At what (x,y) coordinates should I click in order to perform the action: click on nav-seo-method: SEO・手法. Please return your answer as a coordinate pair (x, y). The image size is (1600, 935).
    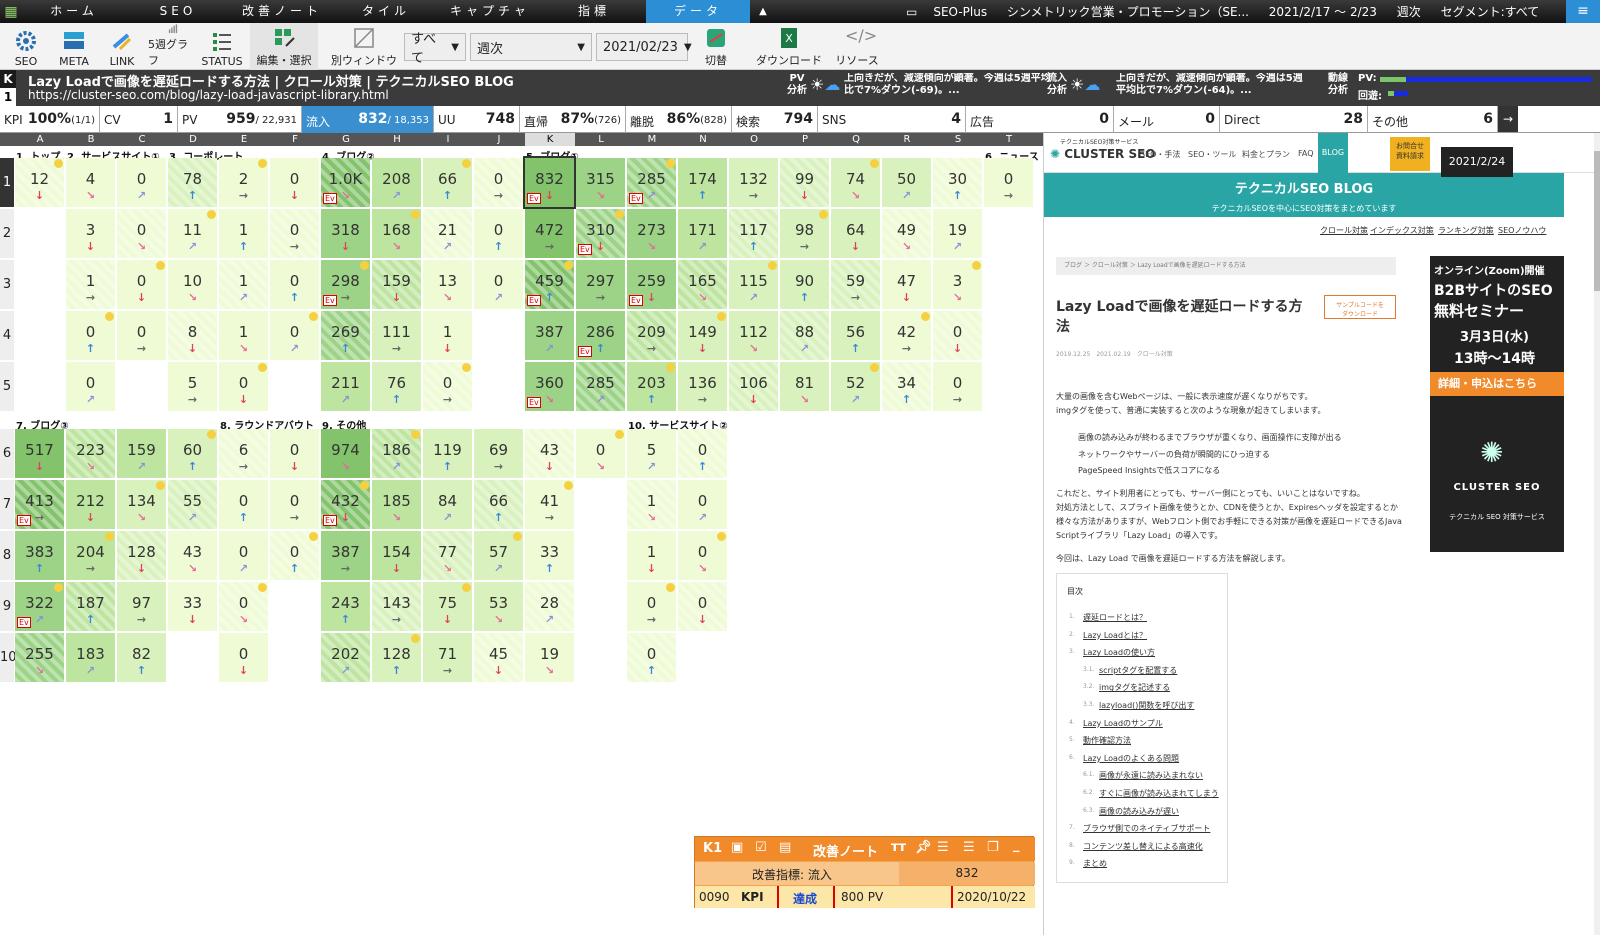
    Looking at the image, I should click on (1160, 154).